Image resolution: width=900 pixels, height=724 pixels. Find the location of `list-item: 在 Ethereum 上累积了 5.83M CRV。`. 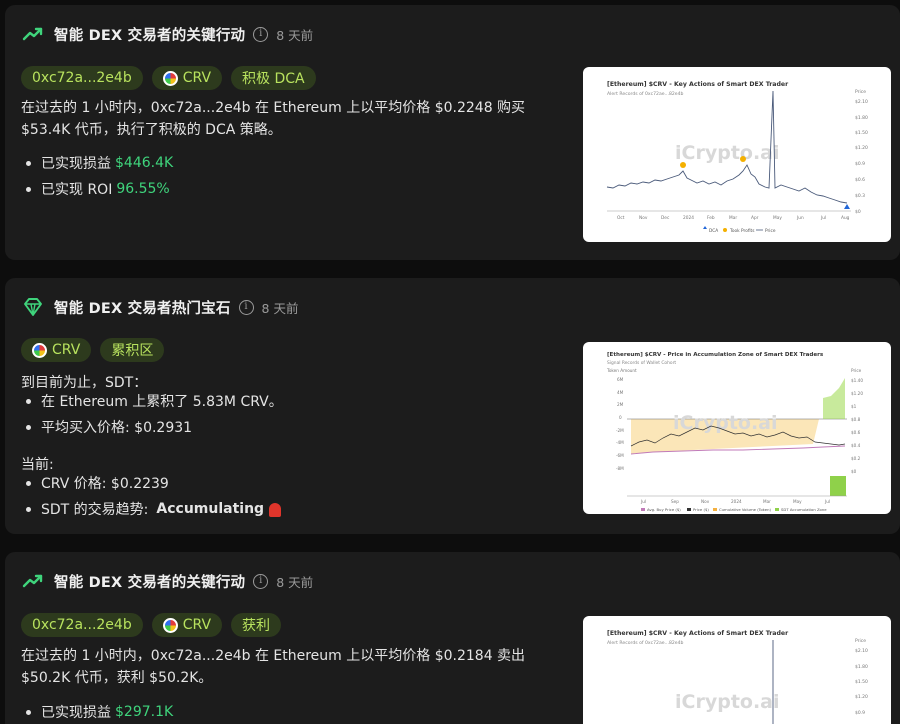

list-item: 在 Ethereum 上累积了 5.83M CRV。 is located at coordinates (152, 401).